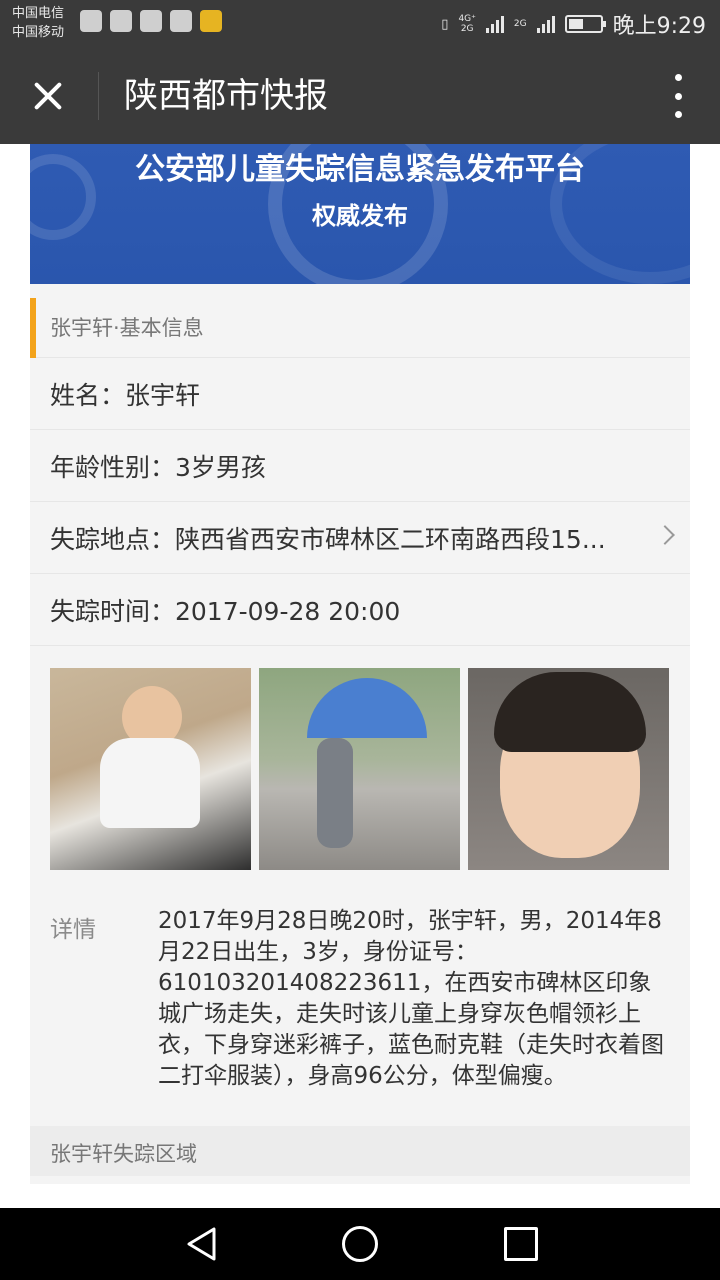  Describe the element at coordinates (360, 327) in the screenshot. I see `basic-info-header: 张宇轩·基本信息` at that location.